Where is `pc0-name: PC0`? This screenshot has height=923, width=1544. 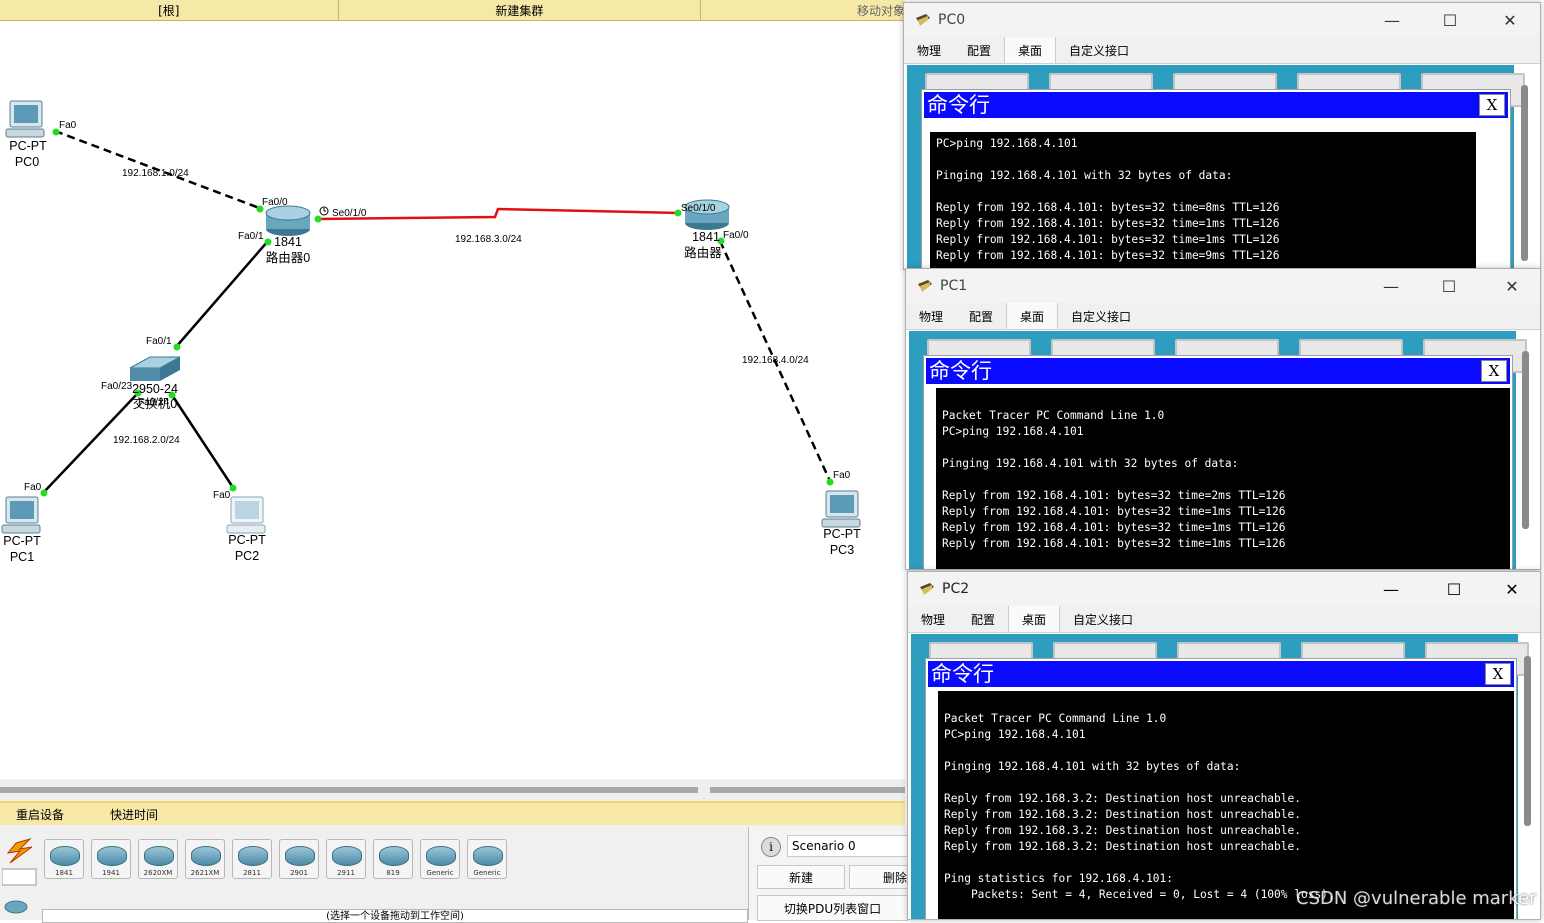 pc0-name: PC0 is located at coordinates (27, 162).